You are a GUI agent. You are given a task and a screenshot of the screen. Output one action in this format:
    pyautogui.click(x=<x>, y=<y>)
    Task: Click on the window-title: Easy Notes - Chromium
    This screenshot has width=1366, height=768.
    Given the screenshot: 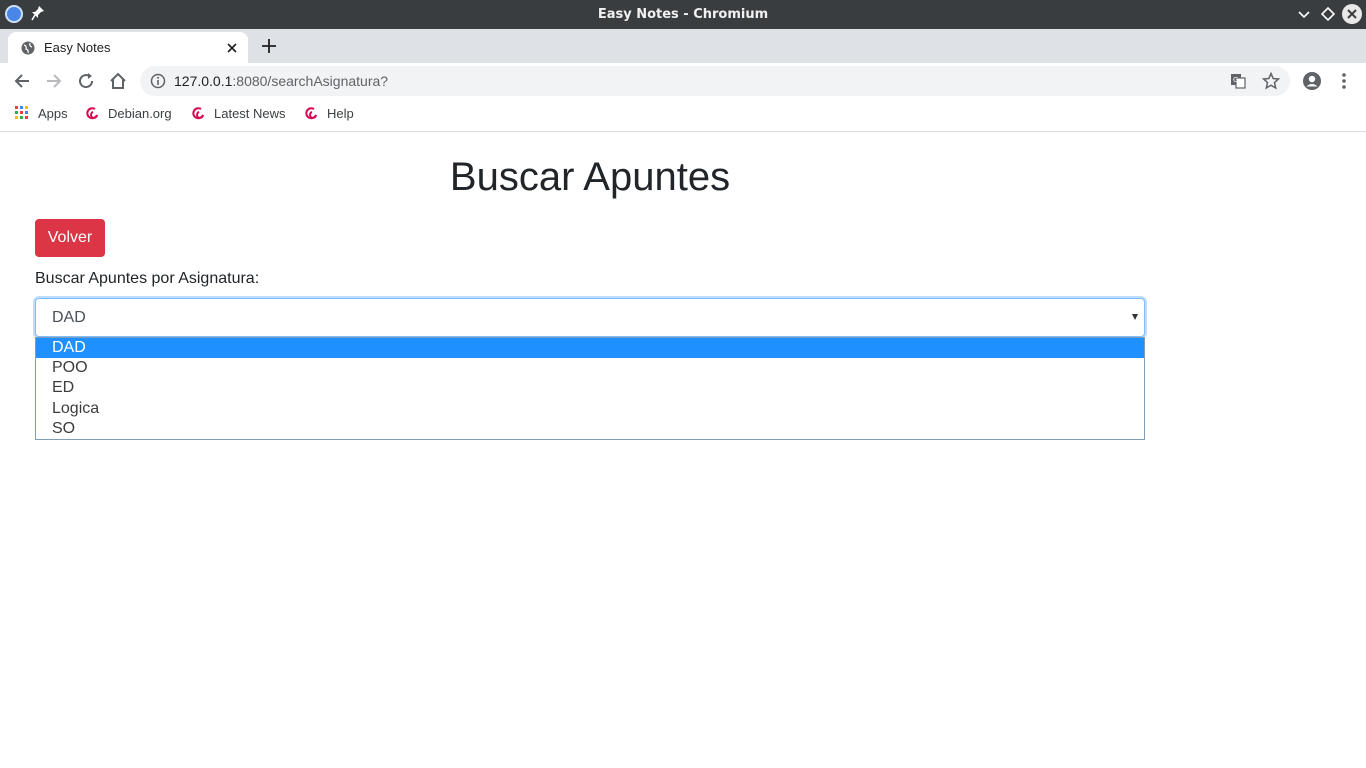 What is the action you would take?
    pyautogui.click(x=683, y=14)
    